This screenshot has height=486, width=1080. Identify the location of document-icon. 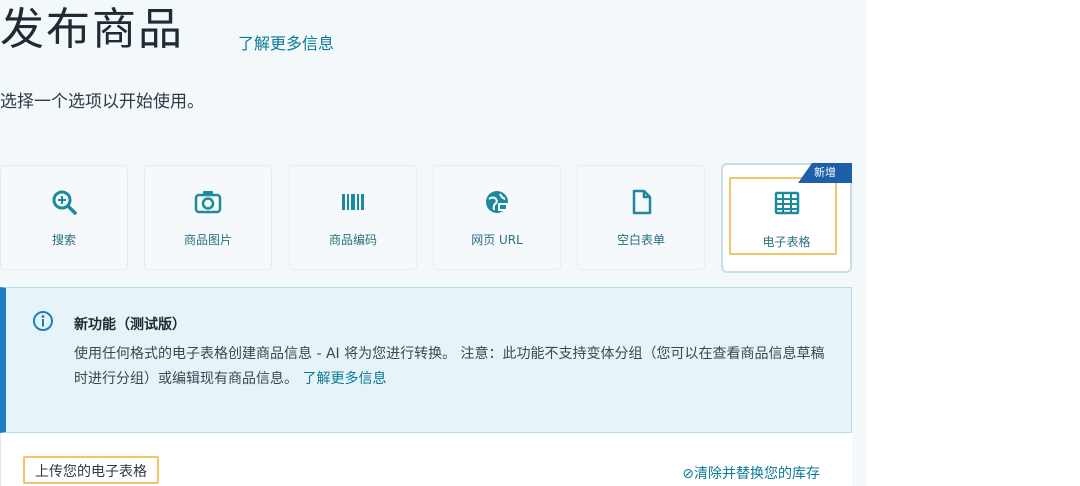
(642, 202).